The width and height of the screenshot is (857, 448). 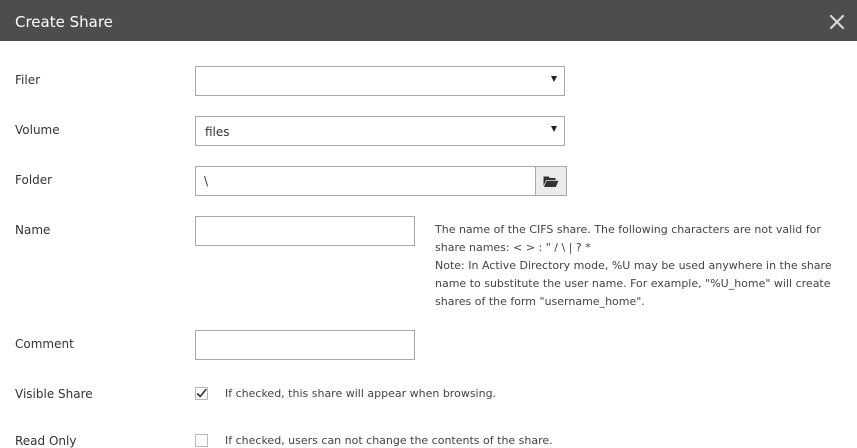 What do you see at coordinates (37, 130) in the screenshot?
I see `volume-label: Volume` at bounding box center [37, 130].